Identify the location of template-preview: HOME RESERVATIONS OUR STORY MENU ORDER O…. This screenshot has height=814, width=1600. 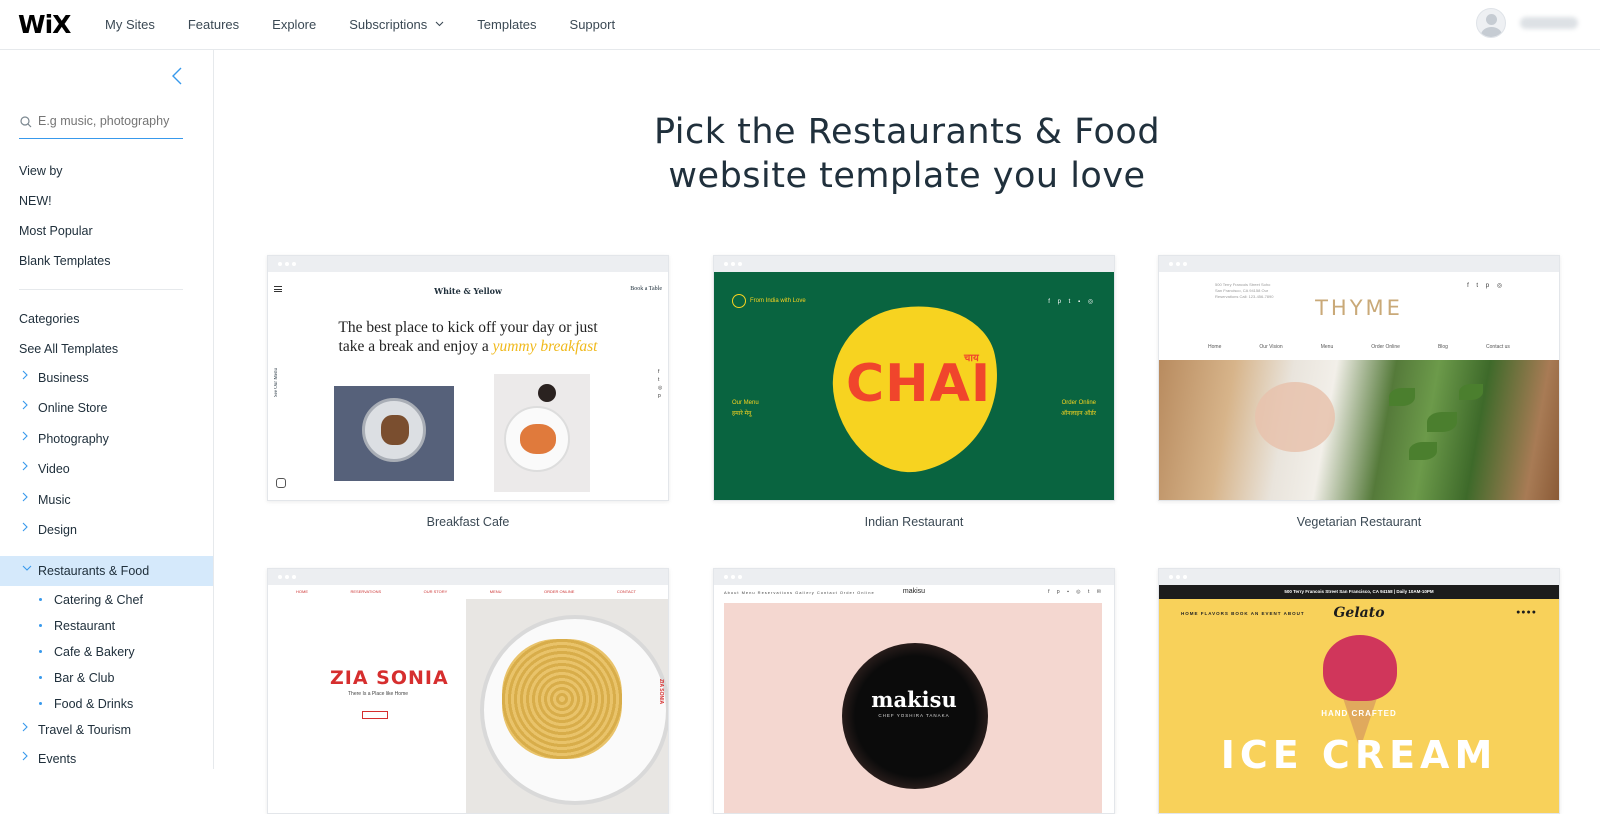
(468, 691).